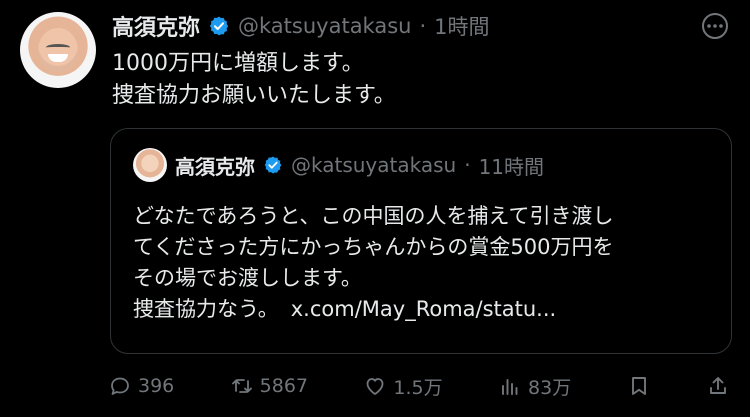 The width and height of the screenshot is (750, 417). Describe the element at coordinates (247, 278) in the screenshot. I see `quoted-text-line: その場でお渡しします。` at that location.